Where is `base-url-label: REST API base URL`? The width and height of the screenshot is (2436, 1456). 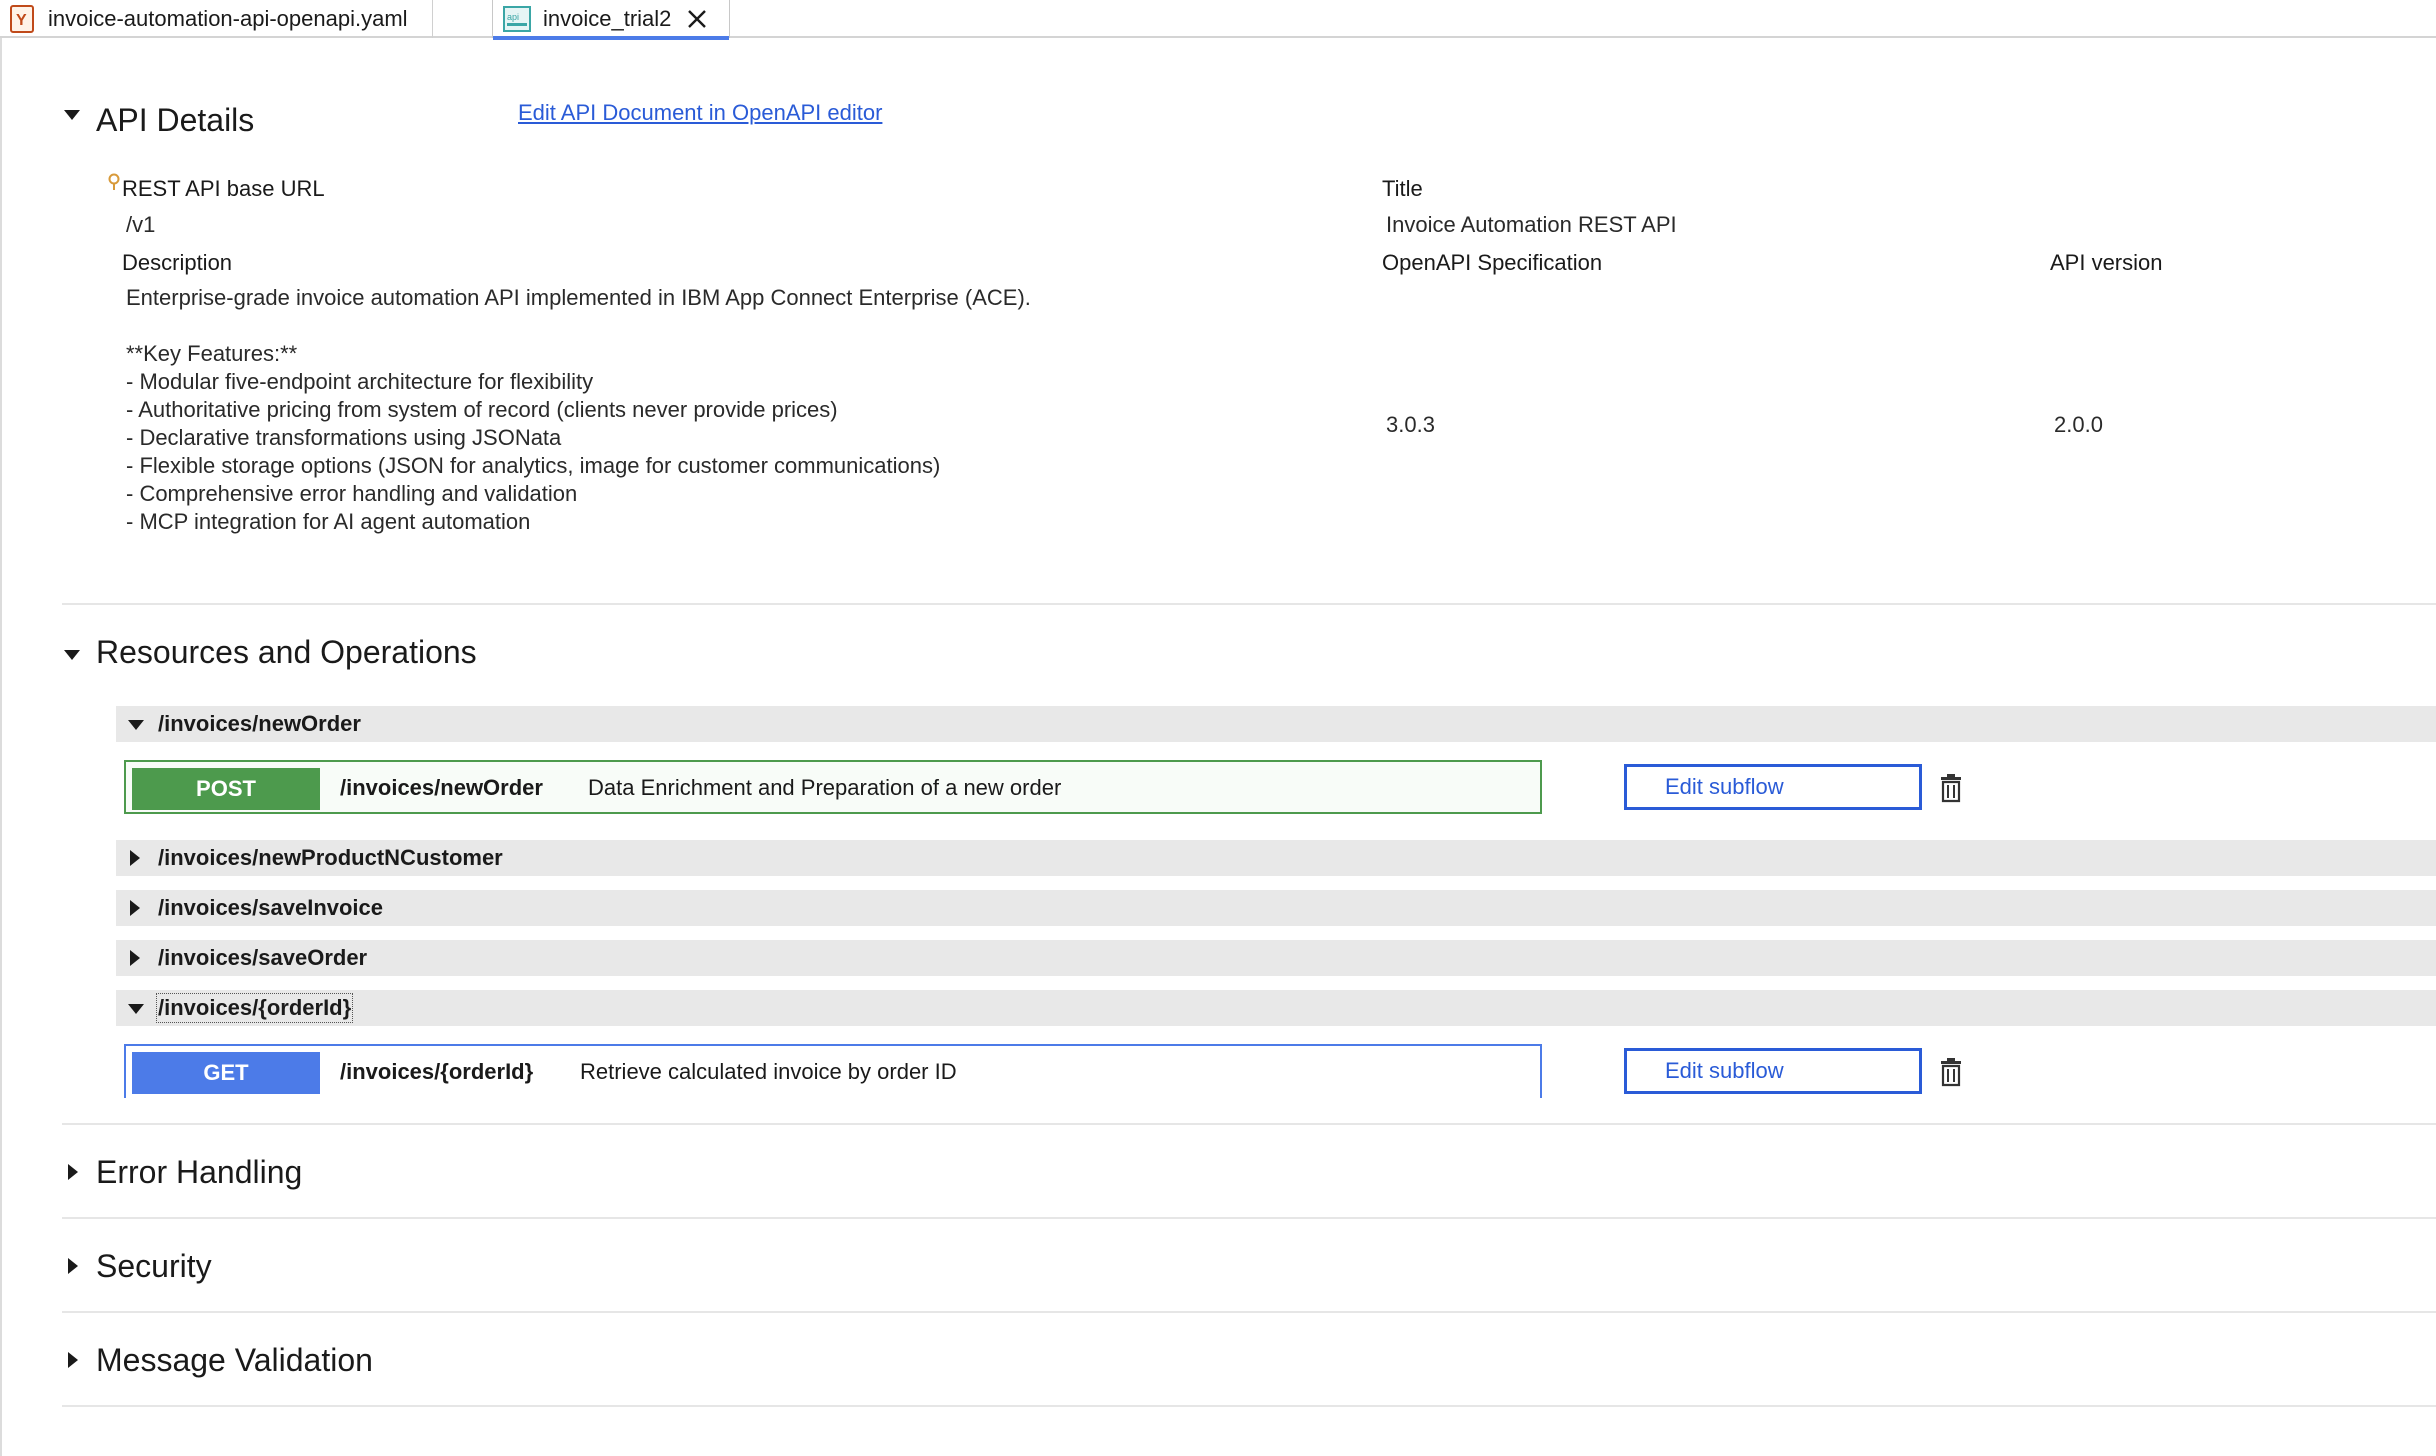
base-url-label: REST API base URL is located at coordinates (223, 188).